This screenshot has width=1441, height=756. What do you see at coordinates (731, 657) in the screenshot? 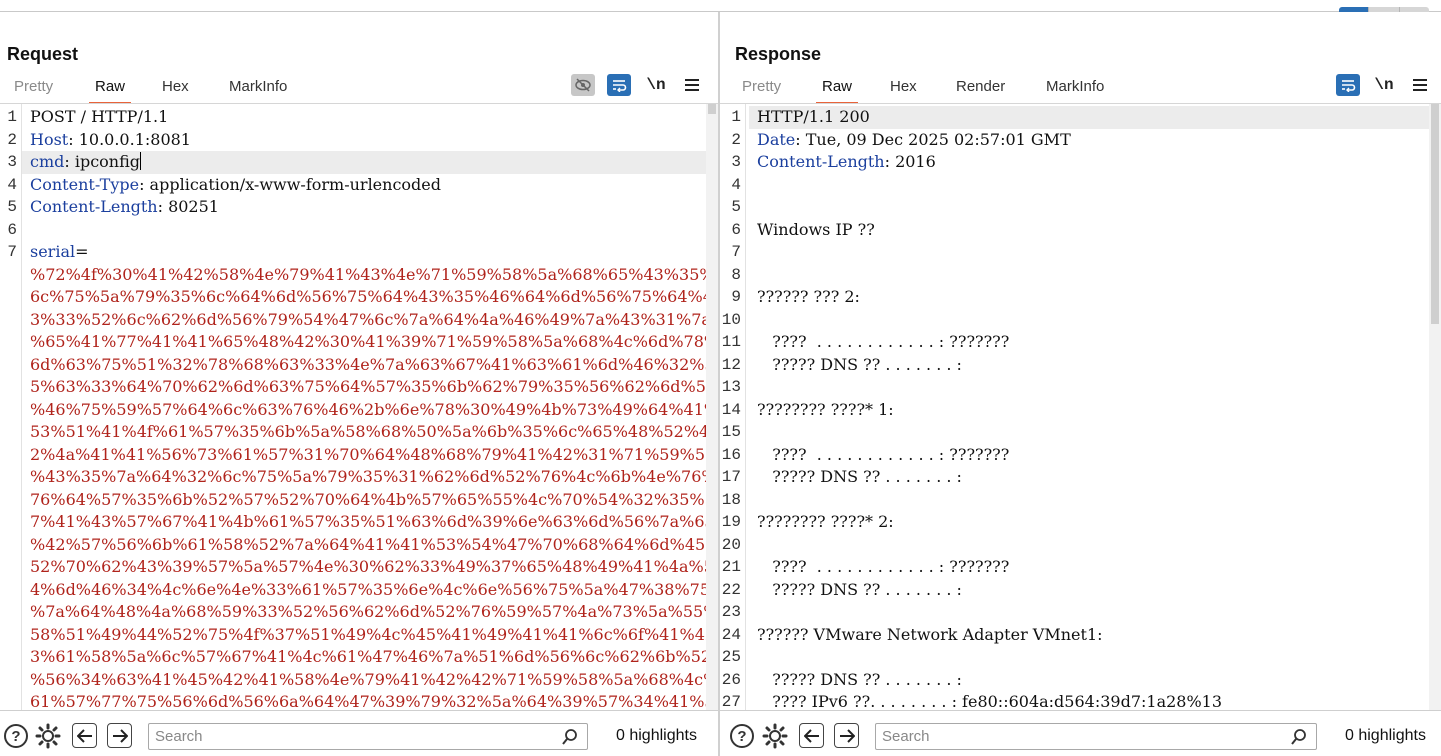
I see `line-number: 25` at bounding box center [731, 657].